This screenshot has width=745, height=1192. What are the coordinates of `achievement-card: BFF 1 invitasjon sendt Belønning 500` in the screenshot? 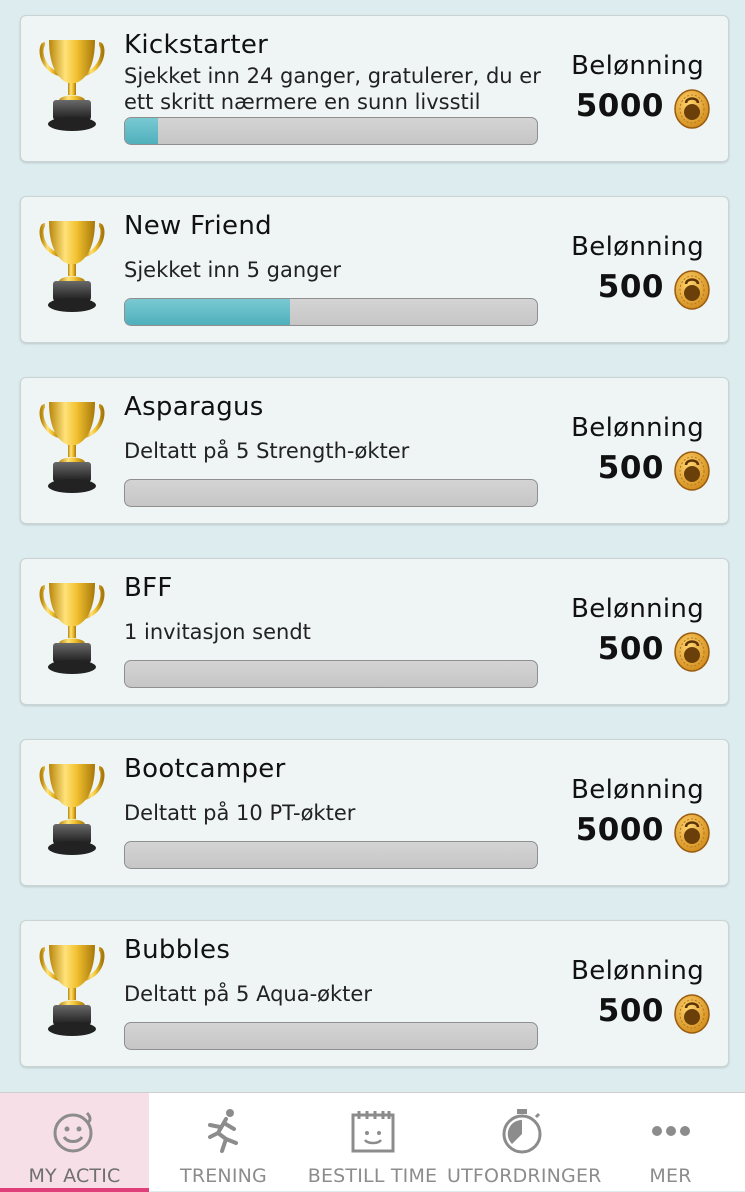 It's located at (374, 631).